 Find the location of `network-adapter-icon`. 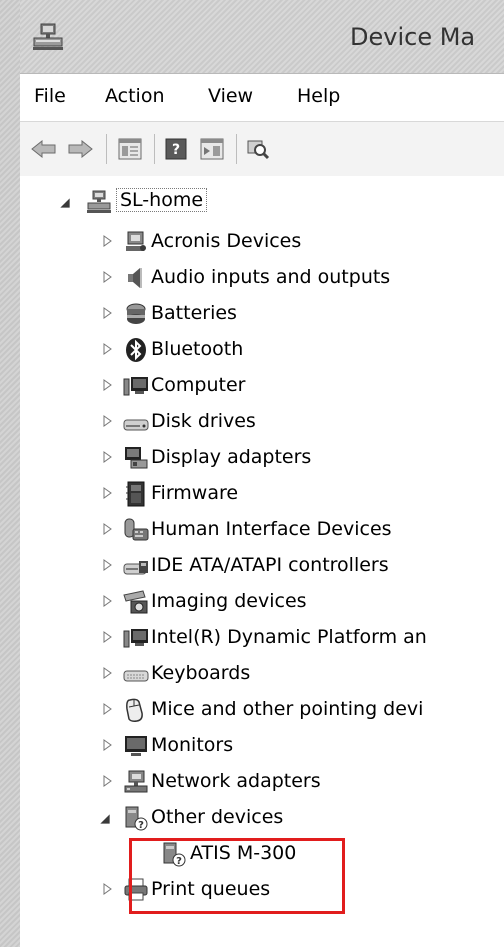

network-adapter-icon is located at coordinates (136, 781).